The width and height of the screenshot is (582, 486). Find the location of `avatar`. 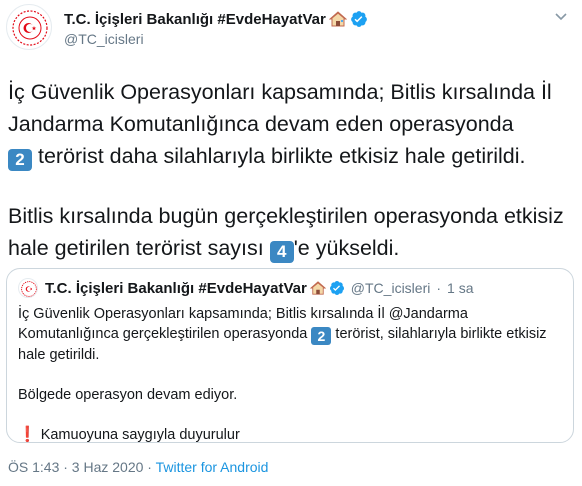

avatar is located at coordinates (29, 27).